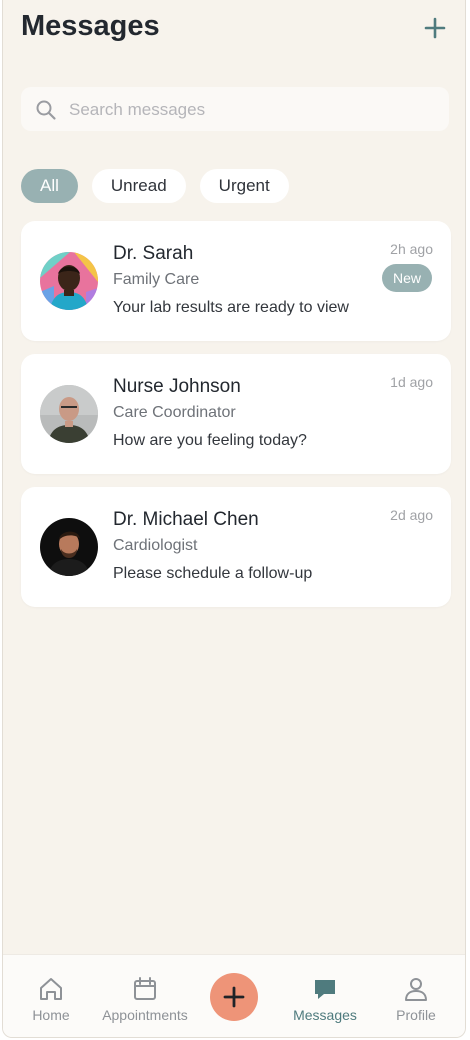 Image resolution: width=470 pixels, height=1040 pixels. Describe the element at coordinates (49, 186) in the screenshot. I see `filter-all: All` at that location.